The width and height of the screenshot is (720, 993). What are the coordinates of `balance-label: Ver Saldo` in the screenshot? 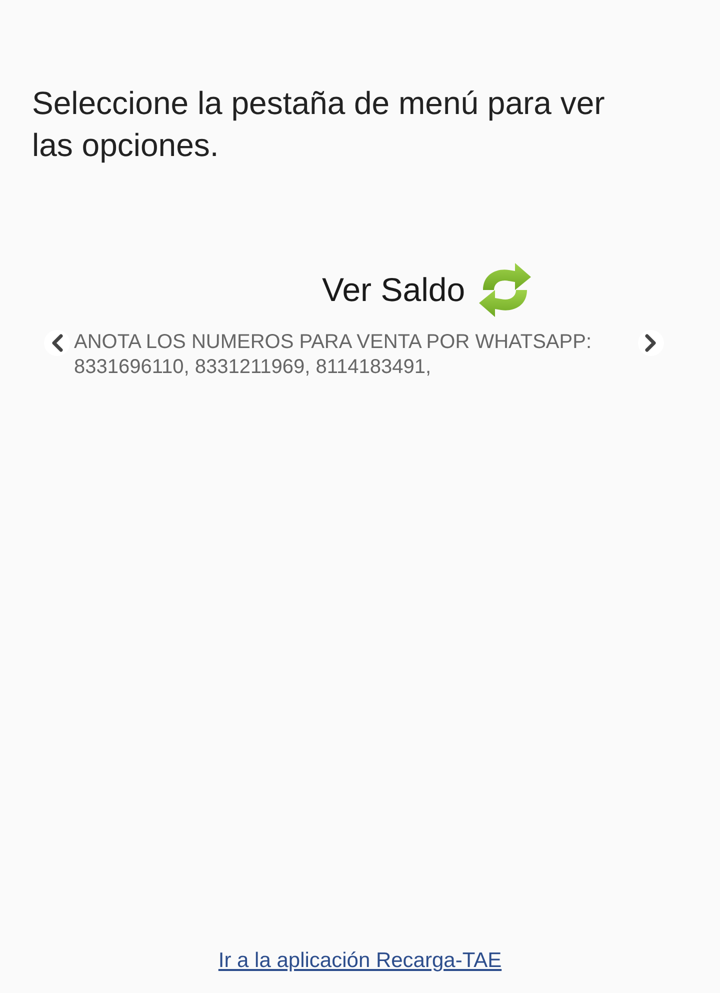 It's located at (394, 290).